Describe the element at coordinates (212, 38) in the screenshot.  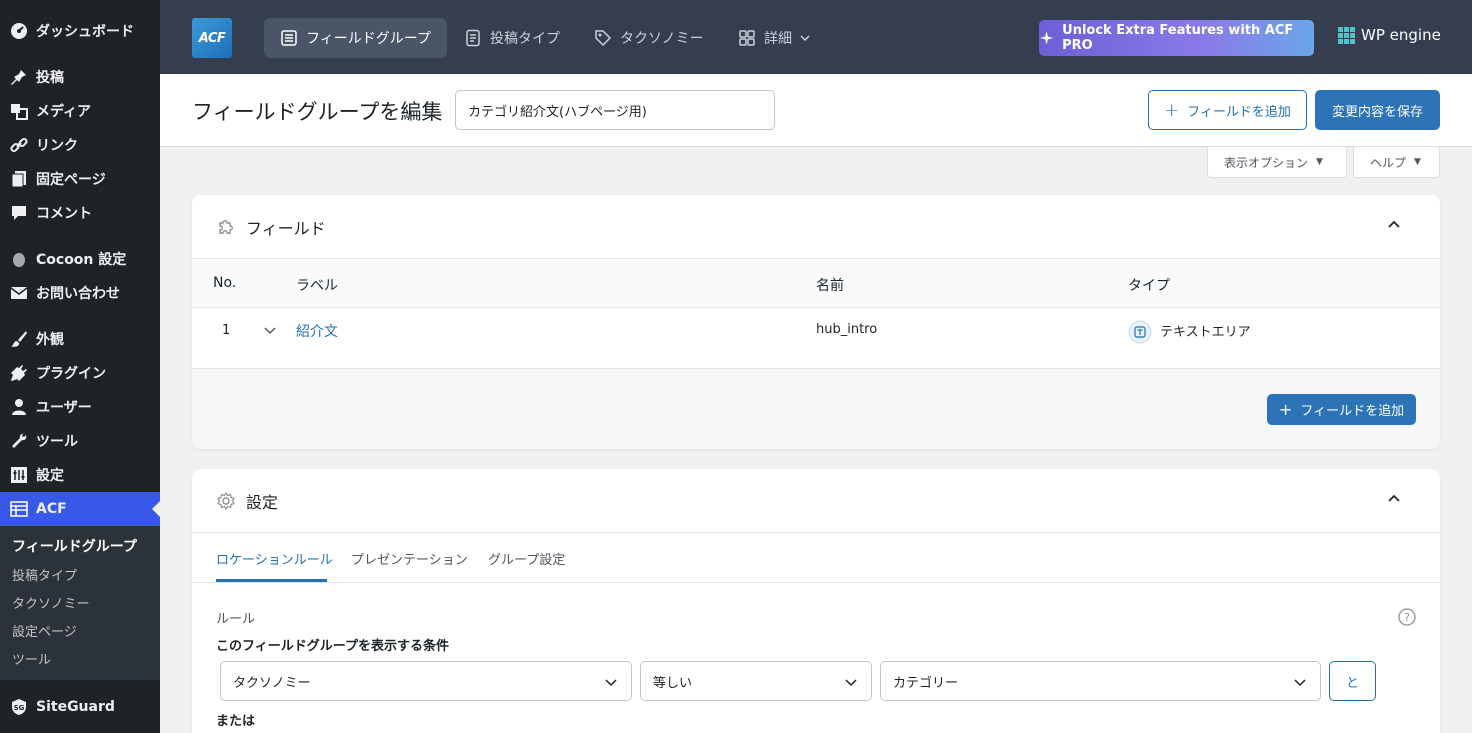
I see `acf-logo: ACF` at that location.